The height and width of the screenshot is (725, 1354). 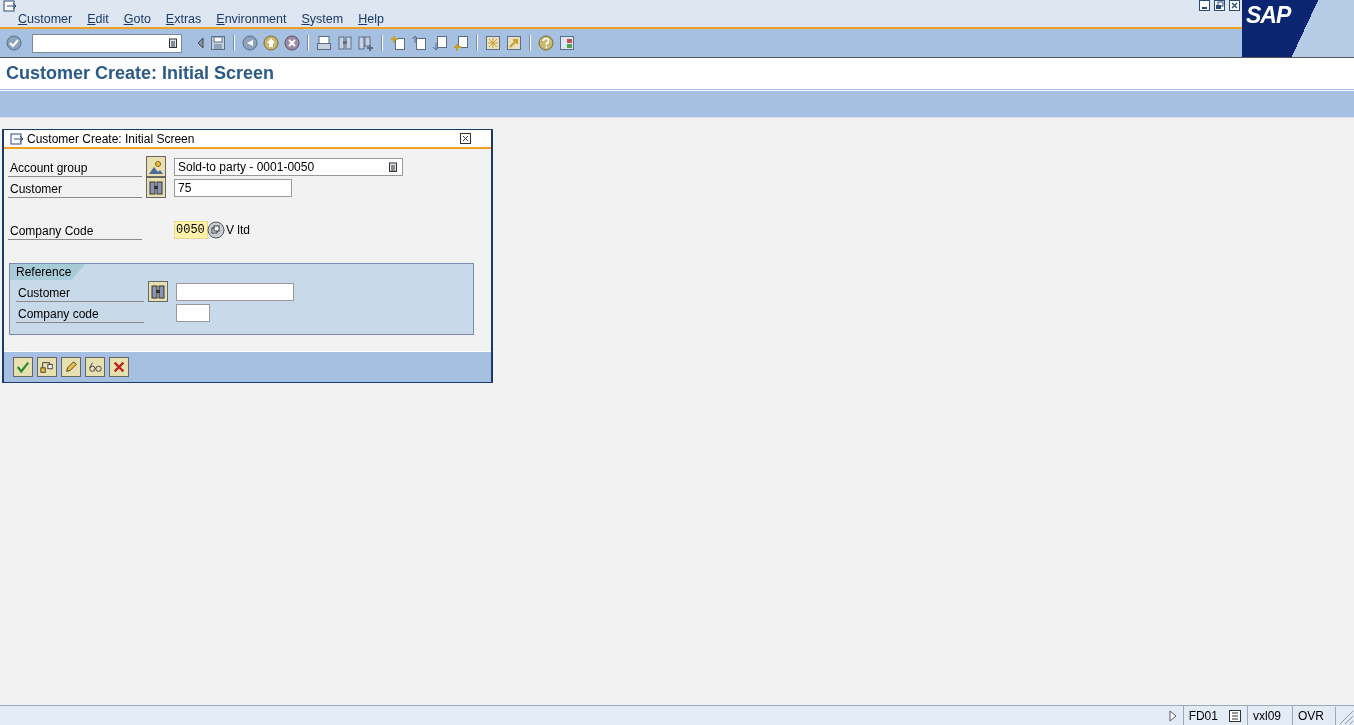 What do you see at coordinates (137, 19) in the screenshot?
I see `menu-item: Goto` at bounding box center [137, 19].